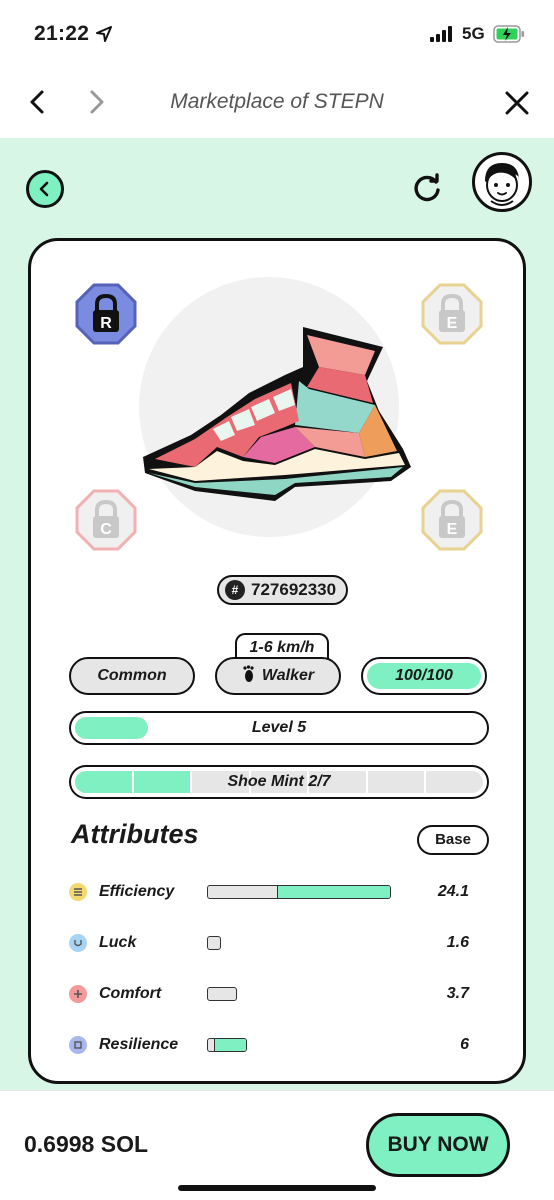  Describe the element at coordinates (288, 675) in the screenshot. I see `type-label: Walker` at that location.